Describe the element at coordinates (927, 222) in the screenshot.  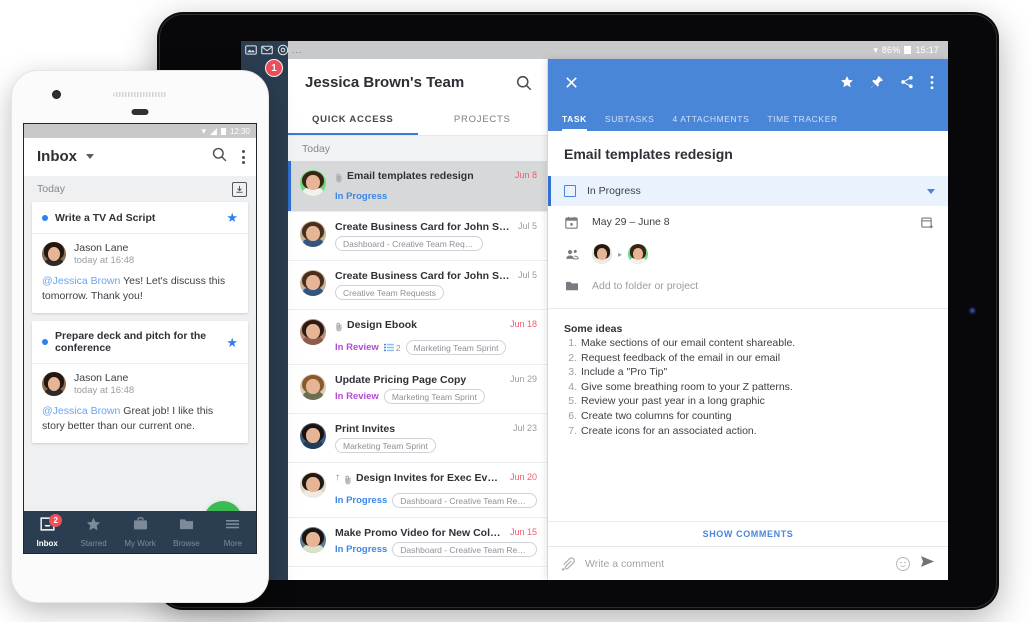
I see `calendar-add-icon` at that location.